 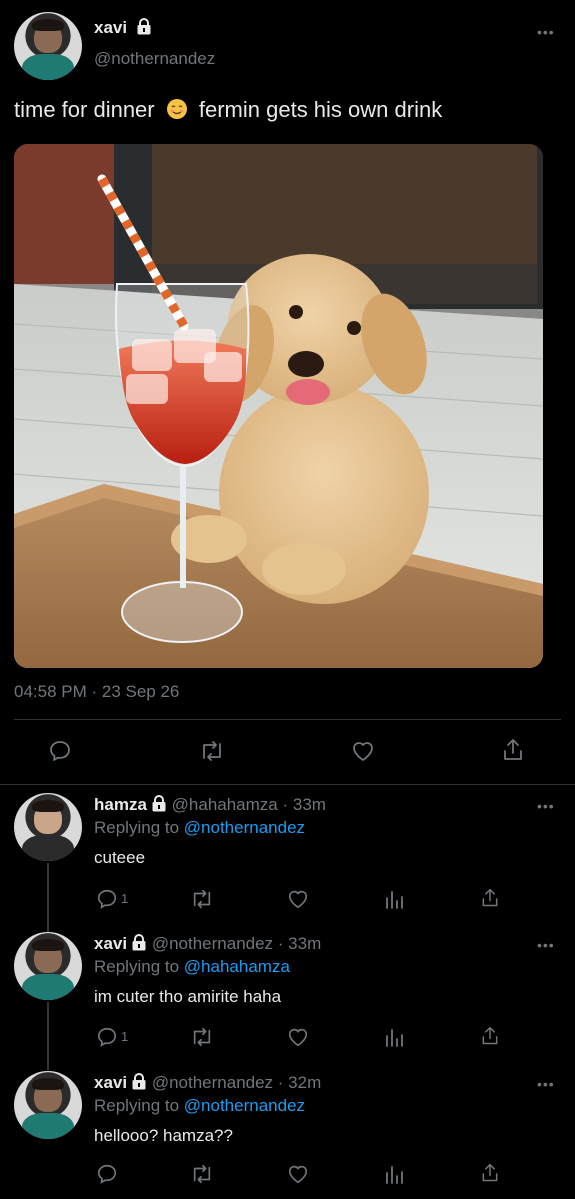 I want to click on smile-emoji-icon, so click(x=177, y=109).